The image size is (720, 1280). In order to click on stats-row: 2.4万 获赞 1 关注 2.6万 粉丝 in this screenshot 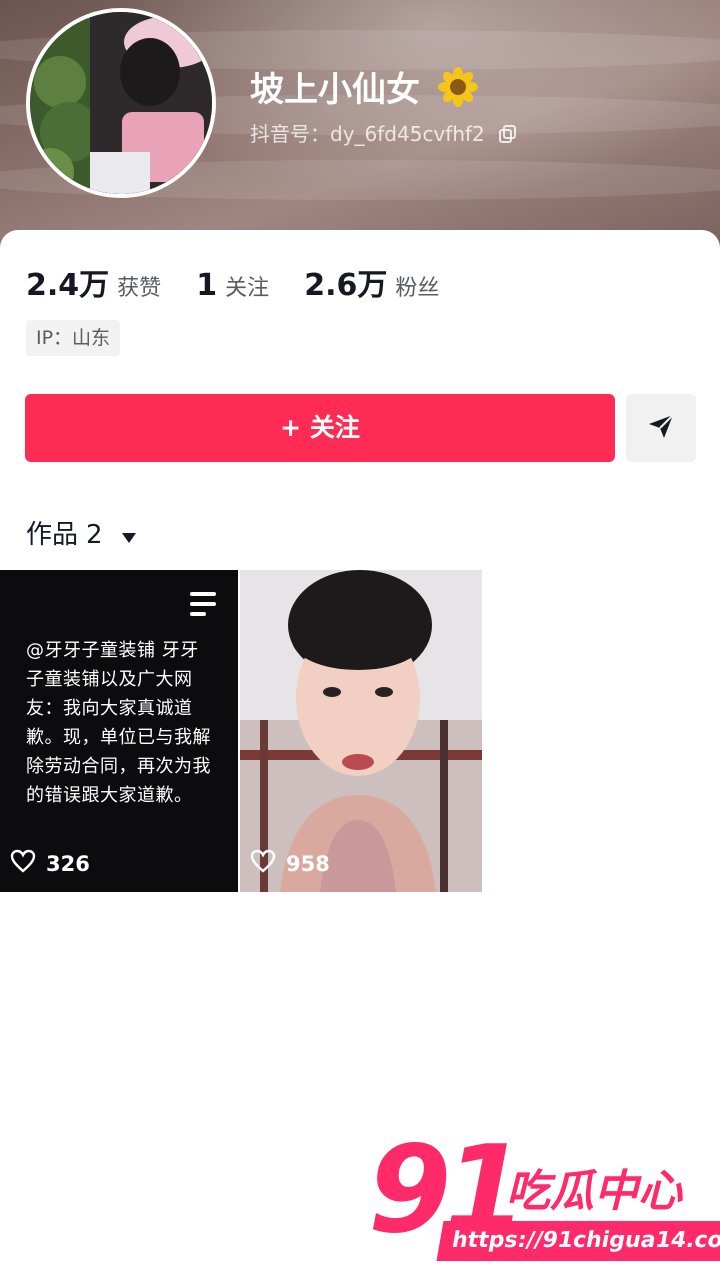, I will do `click(247, 282)`.